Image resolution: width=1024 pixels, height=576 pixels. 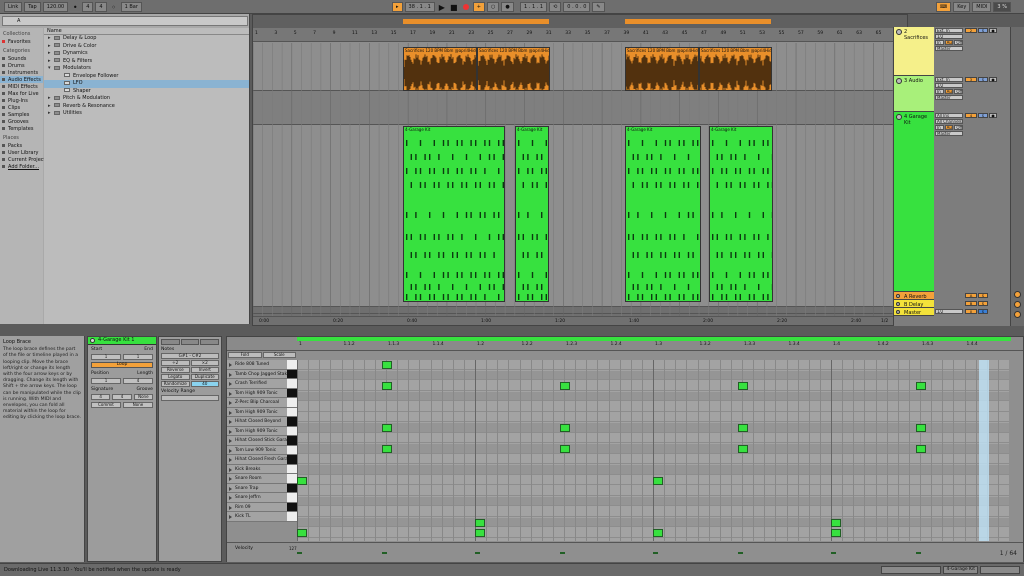 I want to click on drum-lane-label: Z-Perc Blip Charcoal, so click(x=257, y=403).